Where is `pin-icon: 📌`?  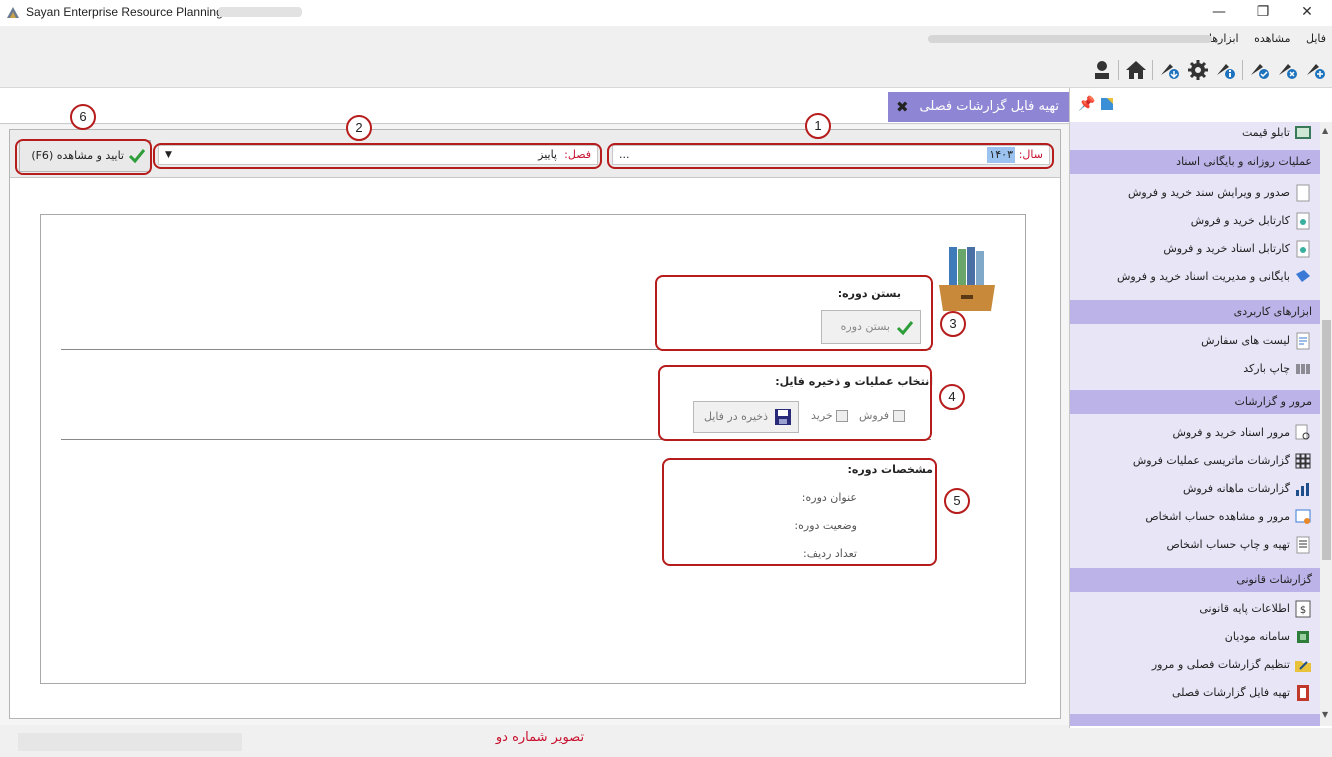
pin-icon: 📌 is located at coordinates (1086, 104).